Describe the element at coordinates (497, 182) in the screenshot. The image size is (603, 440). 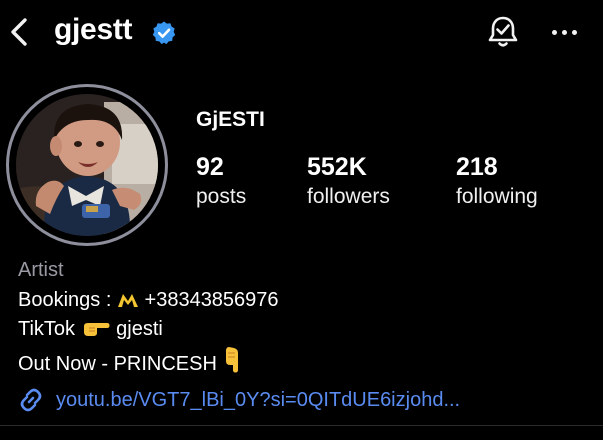
I see `stat-following: 218 following` at that location.